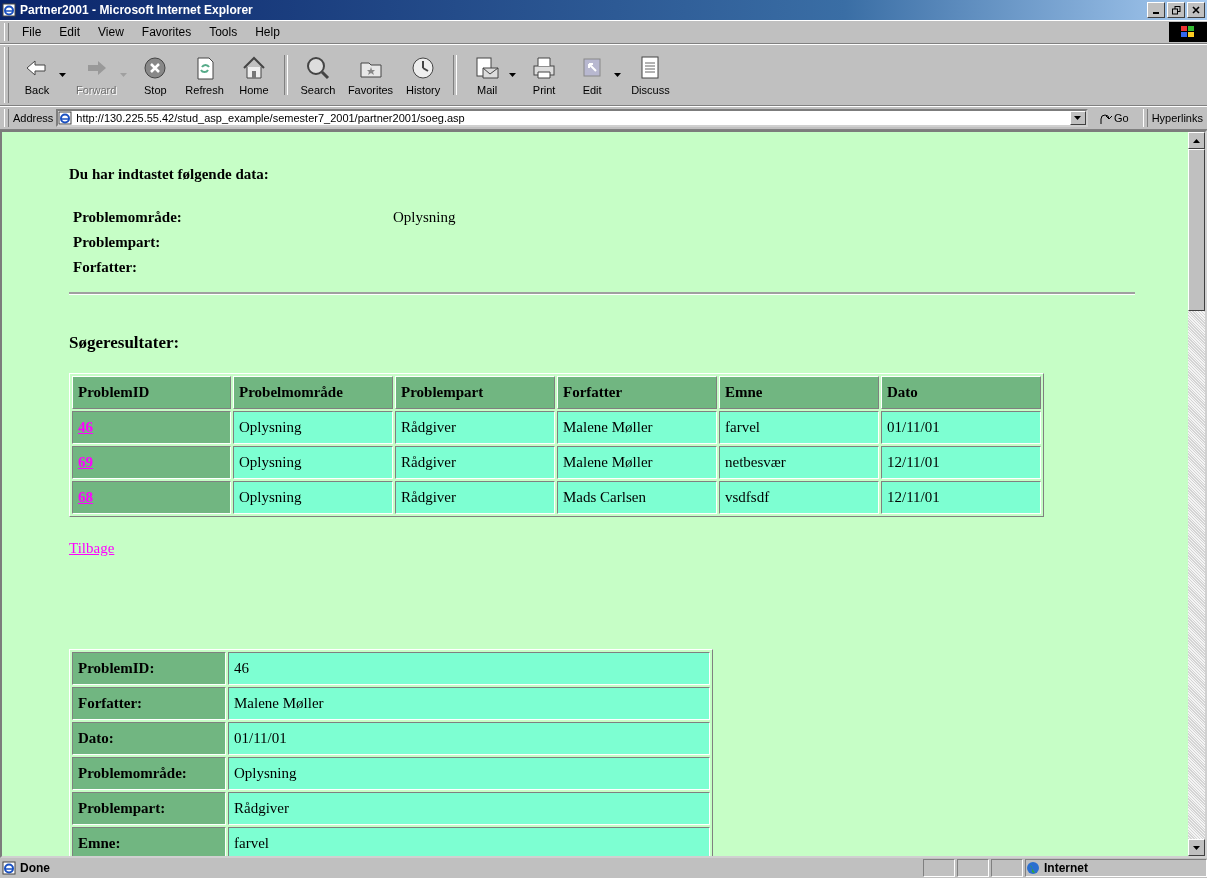  Describe the element at coordinates (267, 32) in the screenshot. I see `menu-item: Help` at that location.